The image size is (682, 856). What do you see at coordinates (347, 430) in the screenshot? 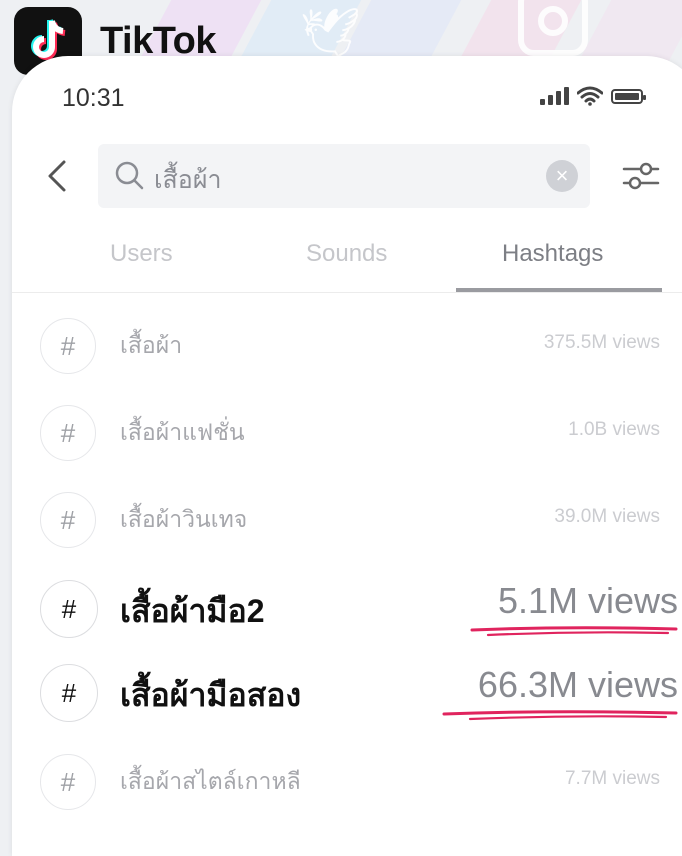
I see `hashtag-row: # เสื้อผ้าแฟชั่น 1.0B views` at bounding box center [347, 430].